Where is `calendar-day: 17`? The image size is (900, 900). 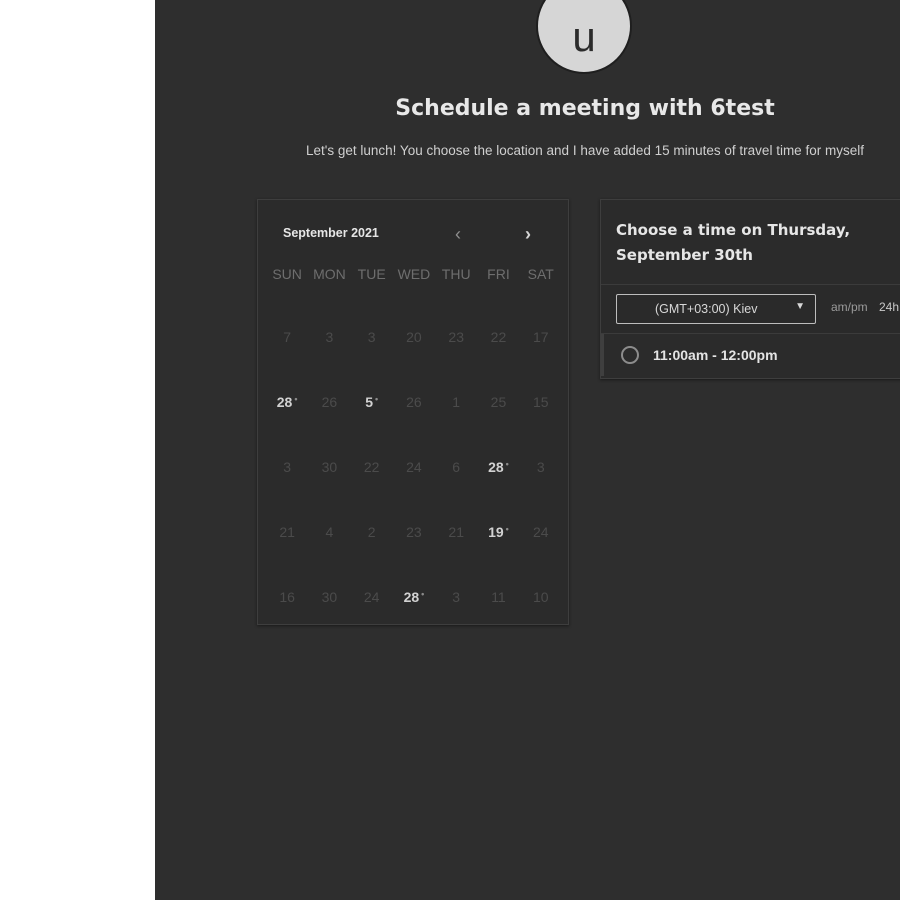 calendar-day: 17 is located at coordinates (540, 336).